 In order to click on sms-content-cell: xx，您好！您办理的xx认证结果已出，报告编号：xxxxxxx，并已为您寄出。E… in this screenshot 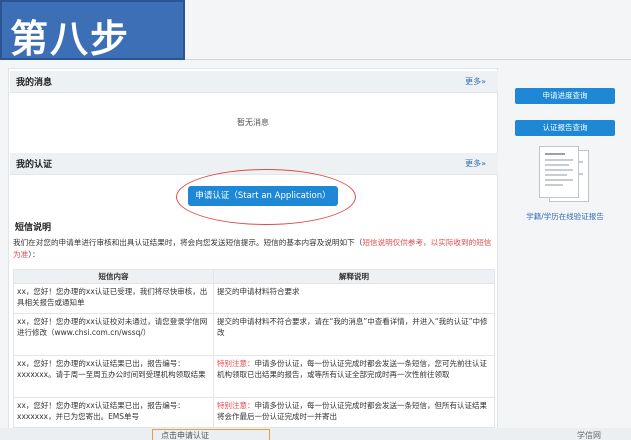, I will do `click(113, 412)`.